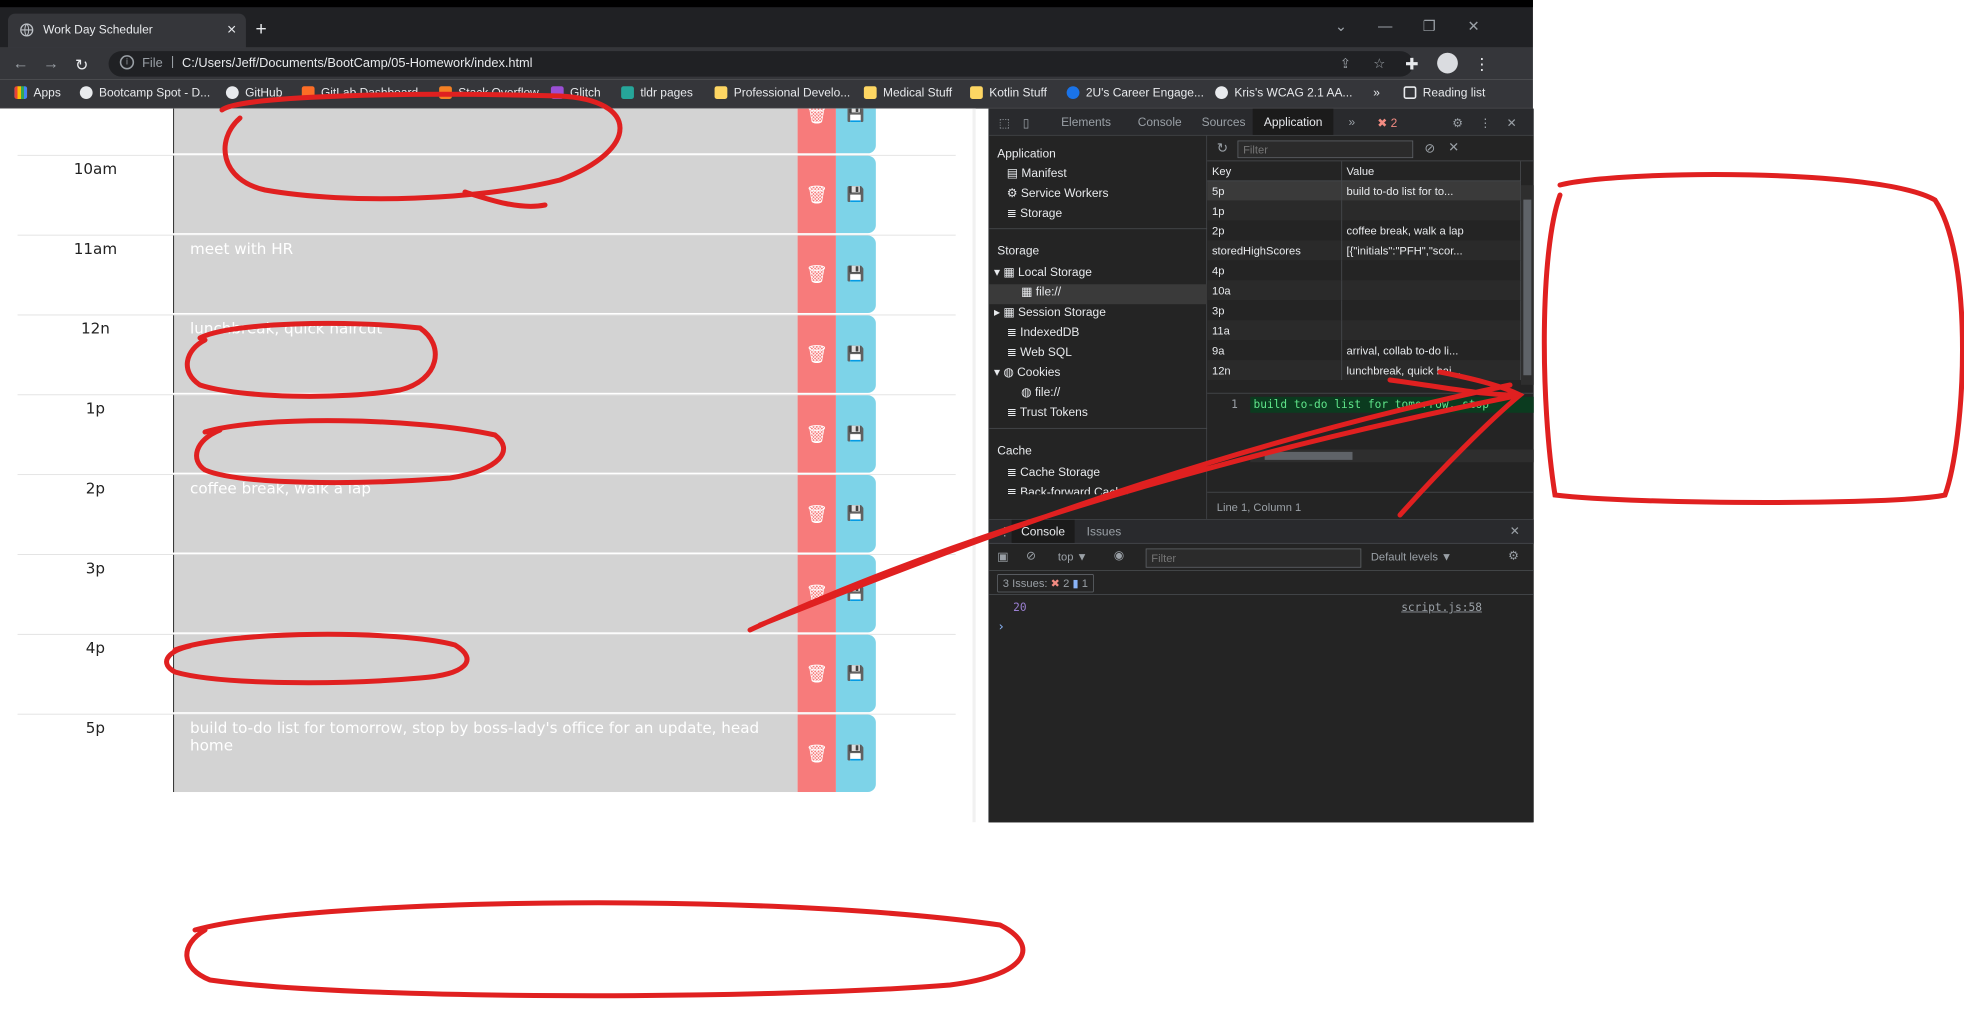 The width and height of the screenshot is (1964, 1030). Describe the element at coordinates (1274, 310) in the screenshot. I see `storage-key: 3p` at that location.